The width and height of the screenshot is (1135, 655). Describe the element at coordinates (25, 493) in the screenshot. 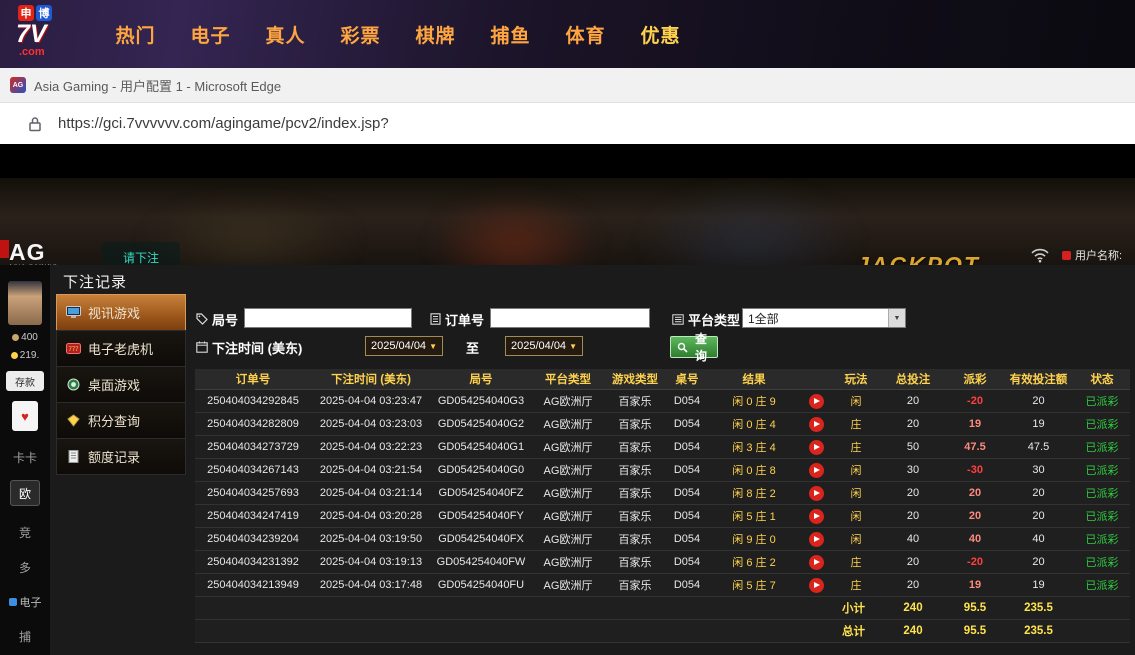

I see `left-strip-ou: 欧` at that location.